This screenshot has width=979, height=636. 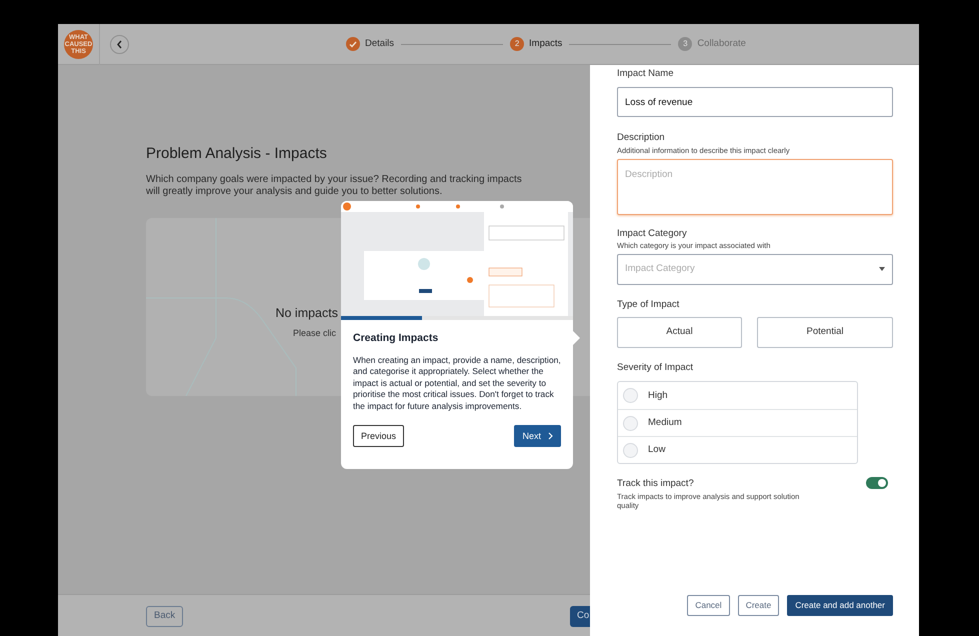 I want to click on severity-option: High, so click(x=737, y=396).